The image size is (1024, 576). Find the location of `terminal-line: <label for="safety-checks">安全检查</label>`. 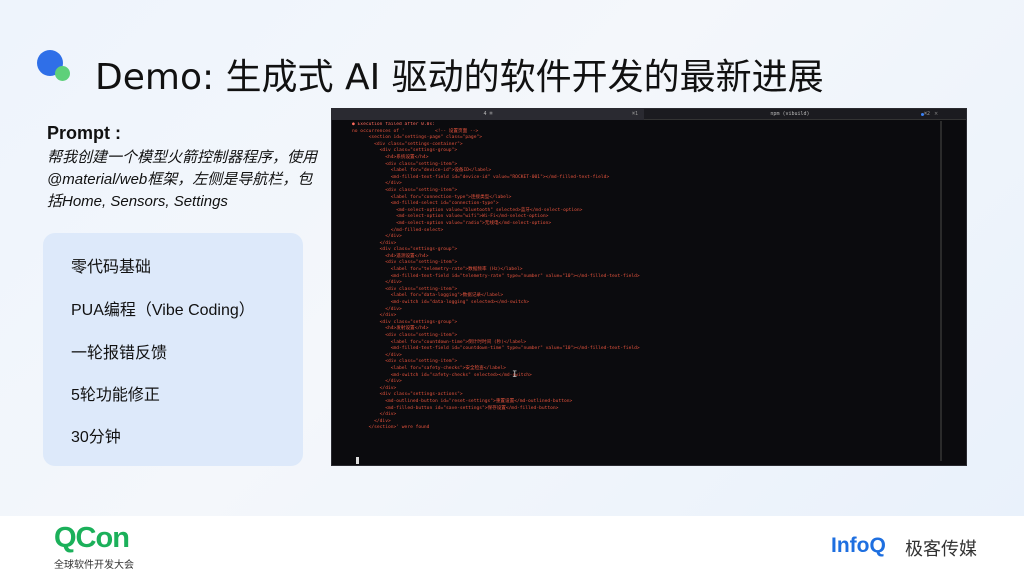

terminal-line: <label for="safety-checks">安全检查</label> is located at coordinates (429, 368).